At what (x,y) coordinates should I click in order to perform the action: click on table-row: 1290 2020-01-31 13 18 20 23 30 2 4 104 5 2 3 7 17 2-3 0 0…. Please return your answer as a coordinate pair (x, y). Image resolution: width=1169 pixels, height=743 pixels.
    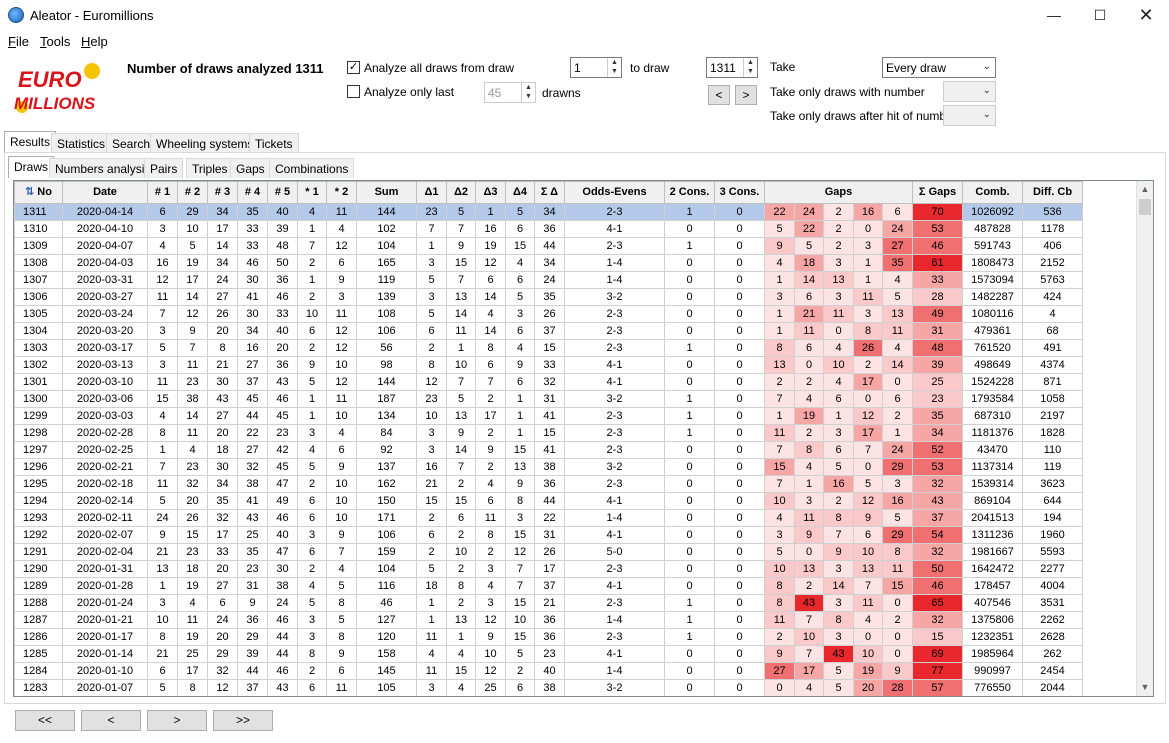
    Looking at the image, I should click on (548, 569).